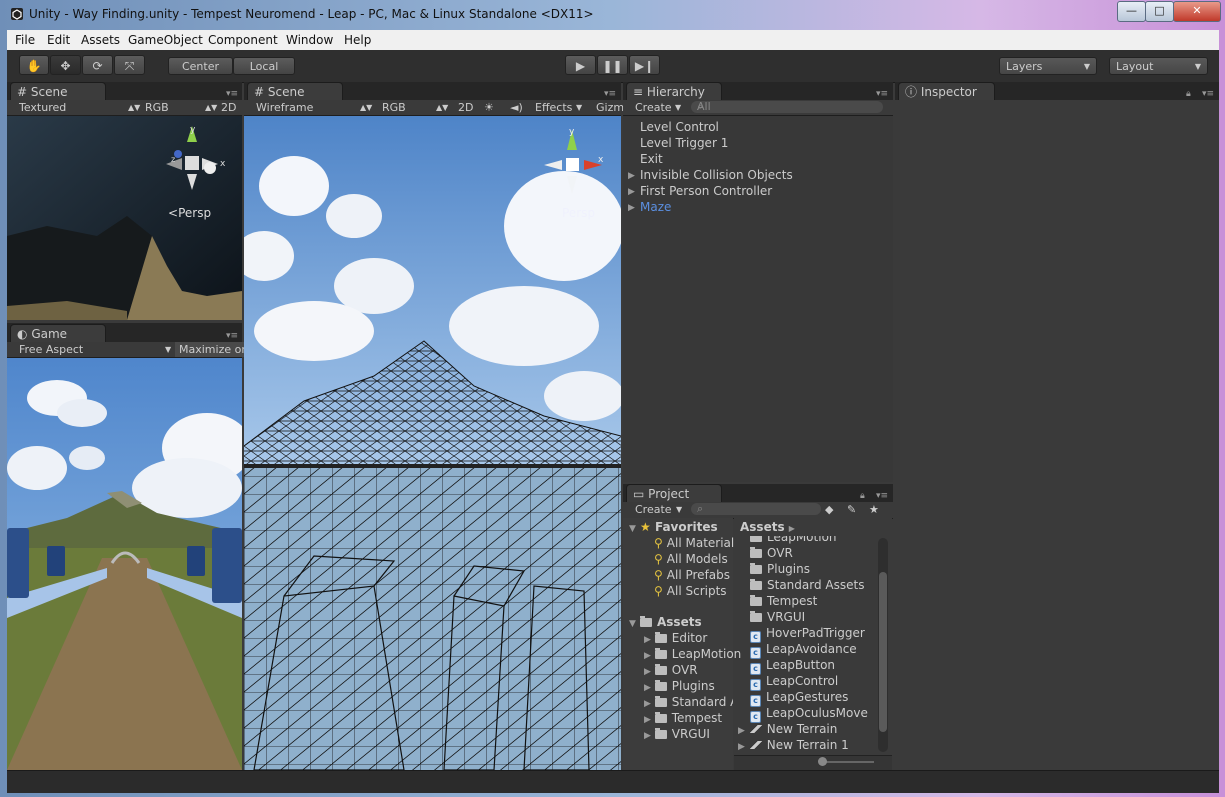  I want to click on asset-folder: ▶ OVR, so click(671, 670).